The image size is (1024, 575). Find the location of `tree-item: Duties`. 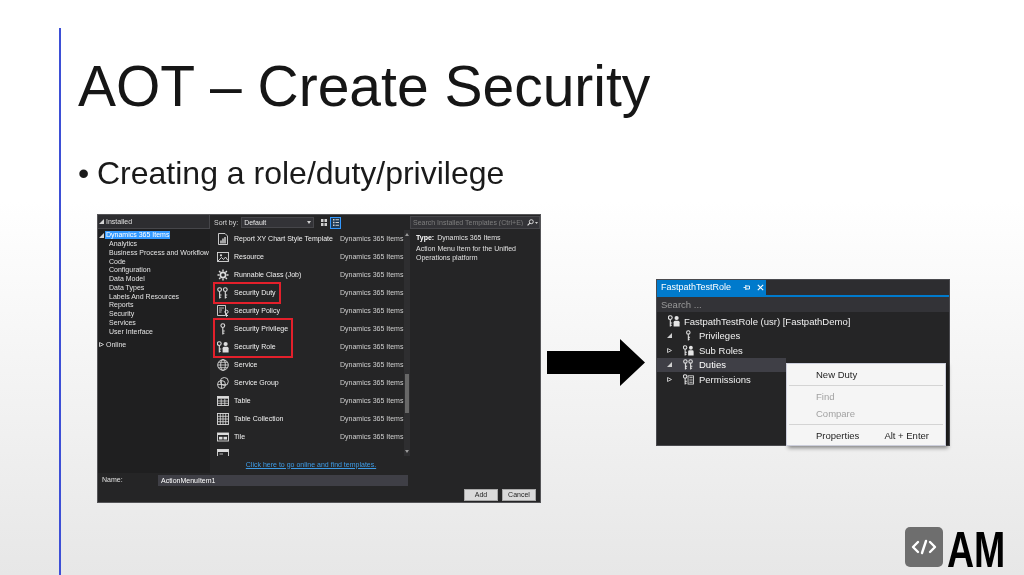

tree-item: Duties is located at coordinates (721, 364).